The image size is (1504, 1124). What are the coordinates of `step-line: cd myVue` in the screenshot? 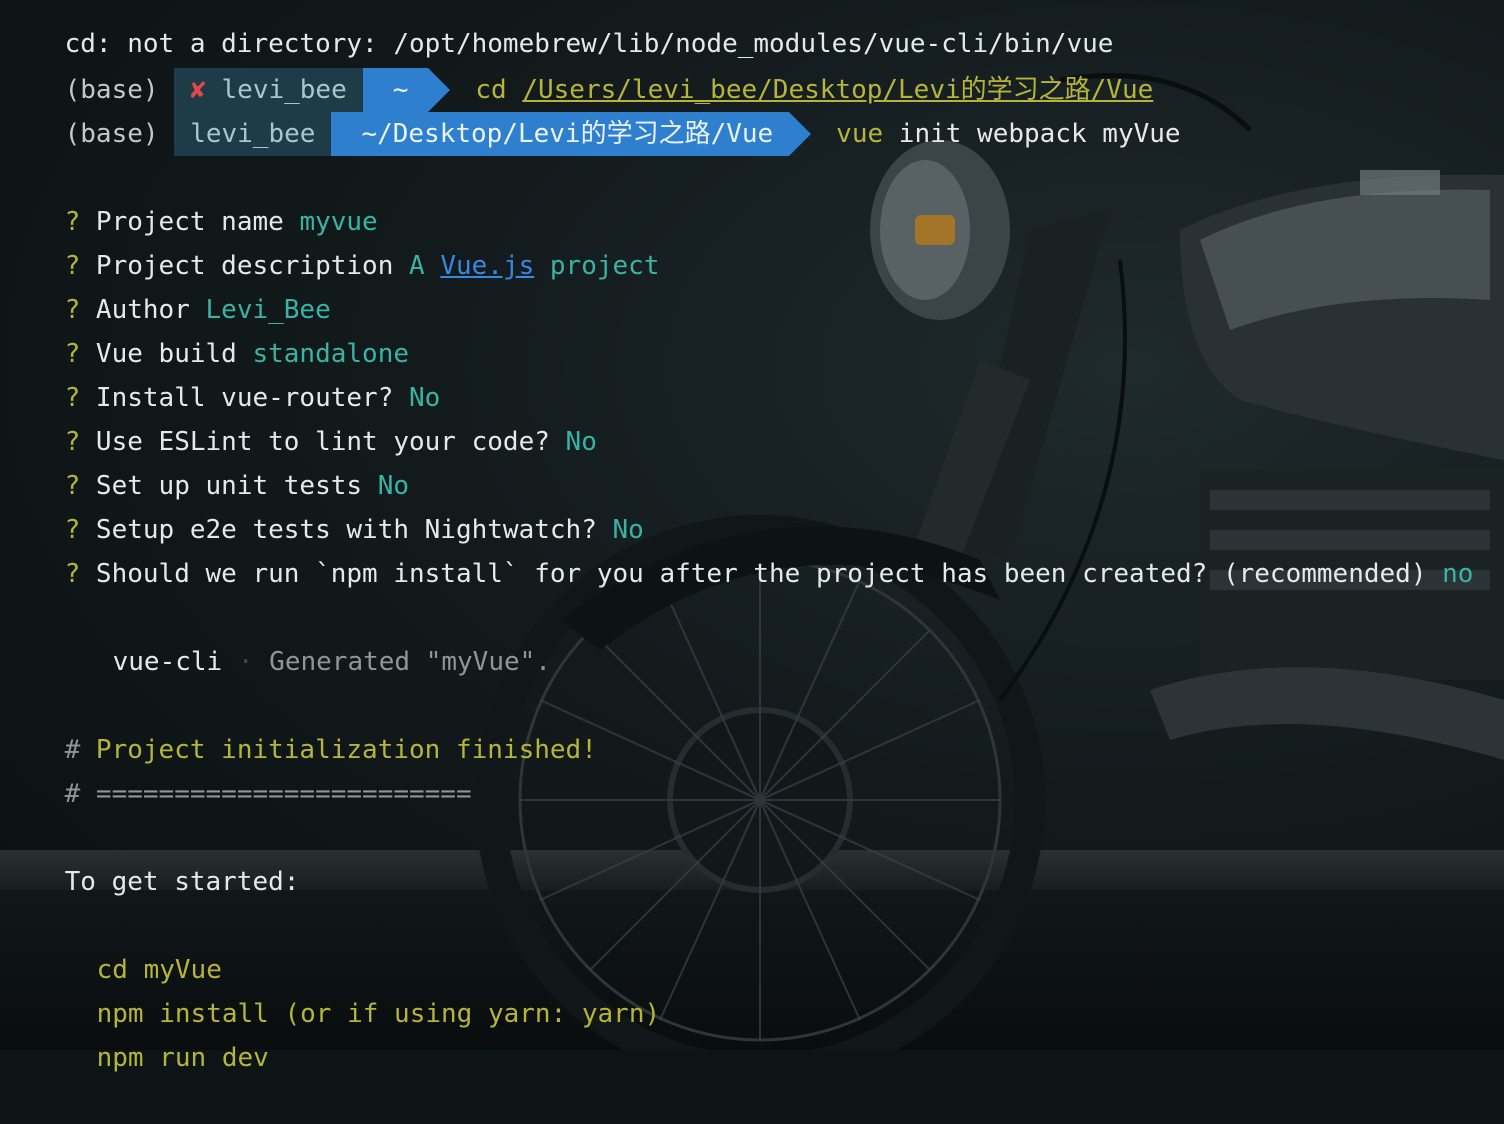 It's located at (128, 944).